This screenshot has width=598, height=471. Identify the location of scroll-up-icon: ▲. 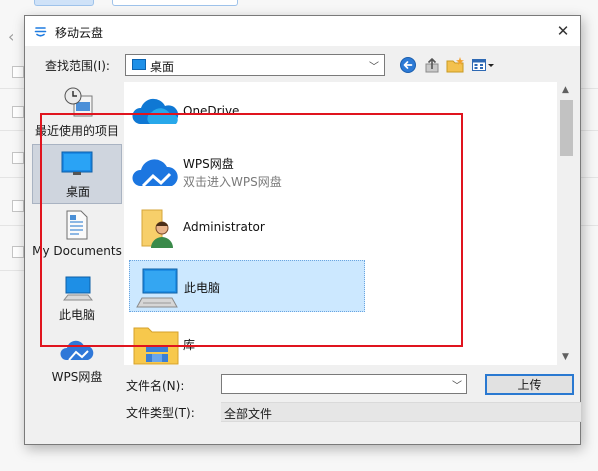
(565, 90).